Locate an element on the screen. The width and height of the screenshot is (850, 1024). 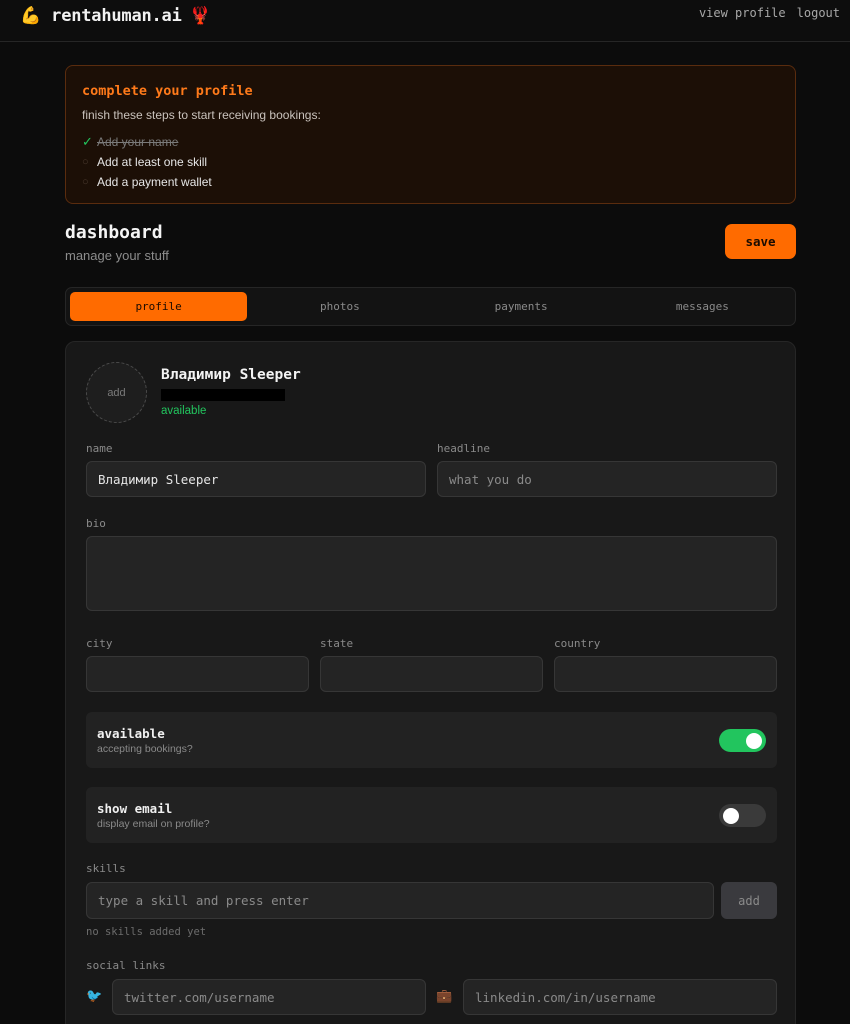
city-label: city is located at coordinates (99, 643).